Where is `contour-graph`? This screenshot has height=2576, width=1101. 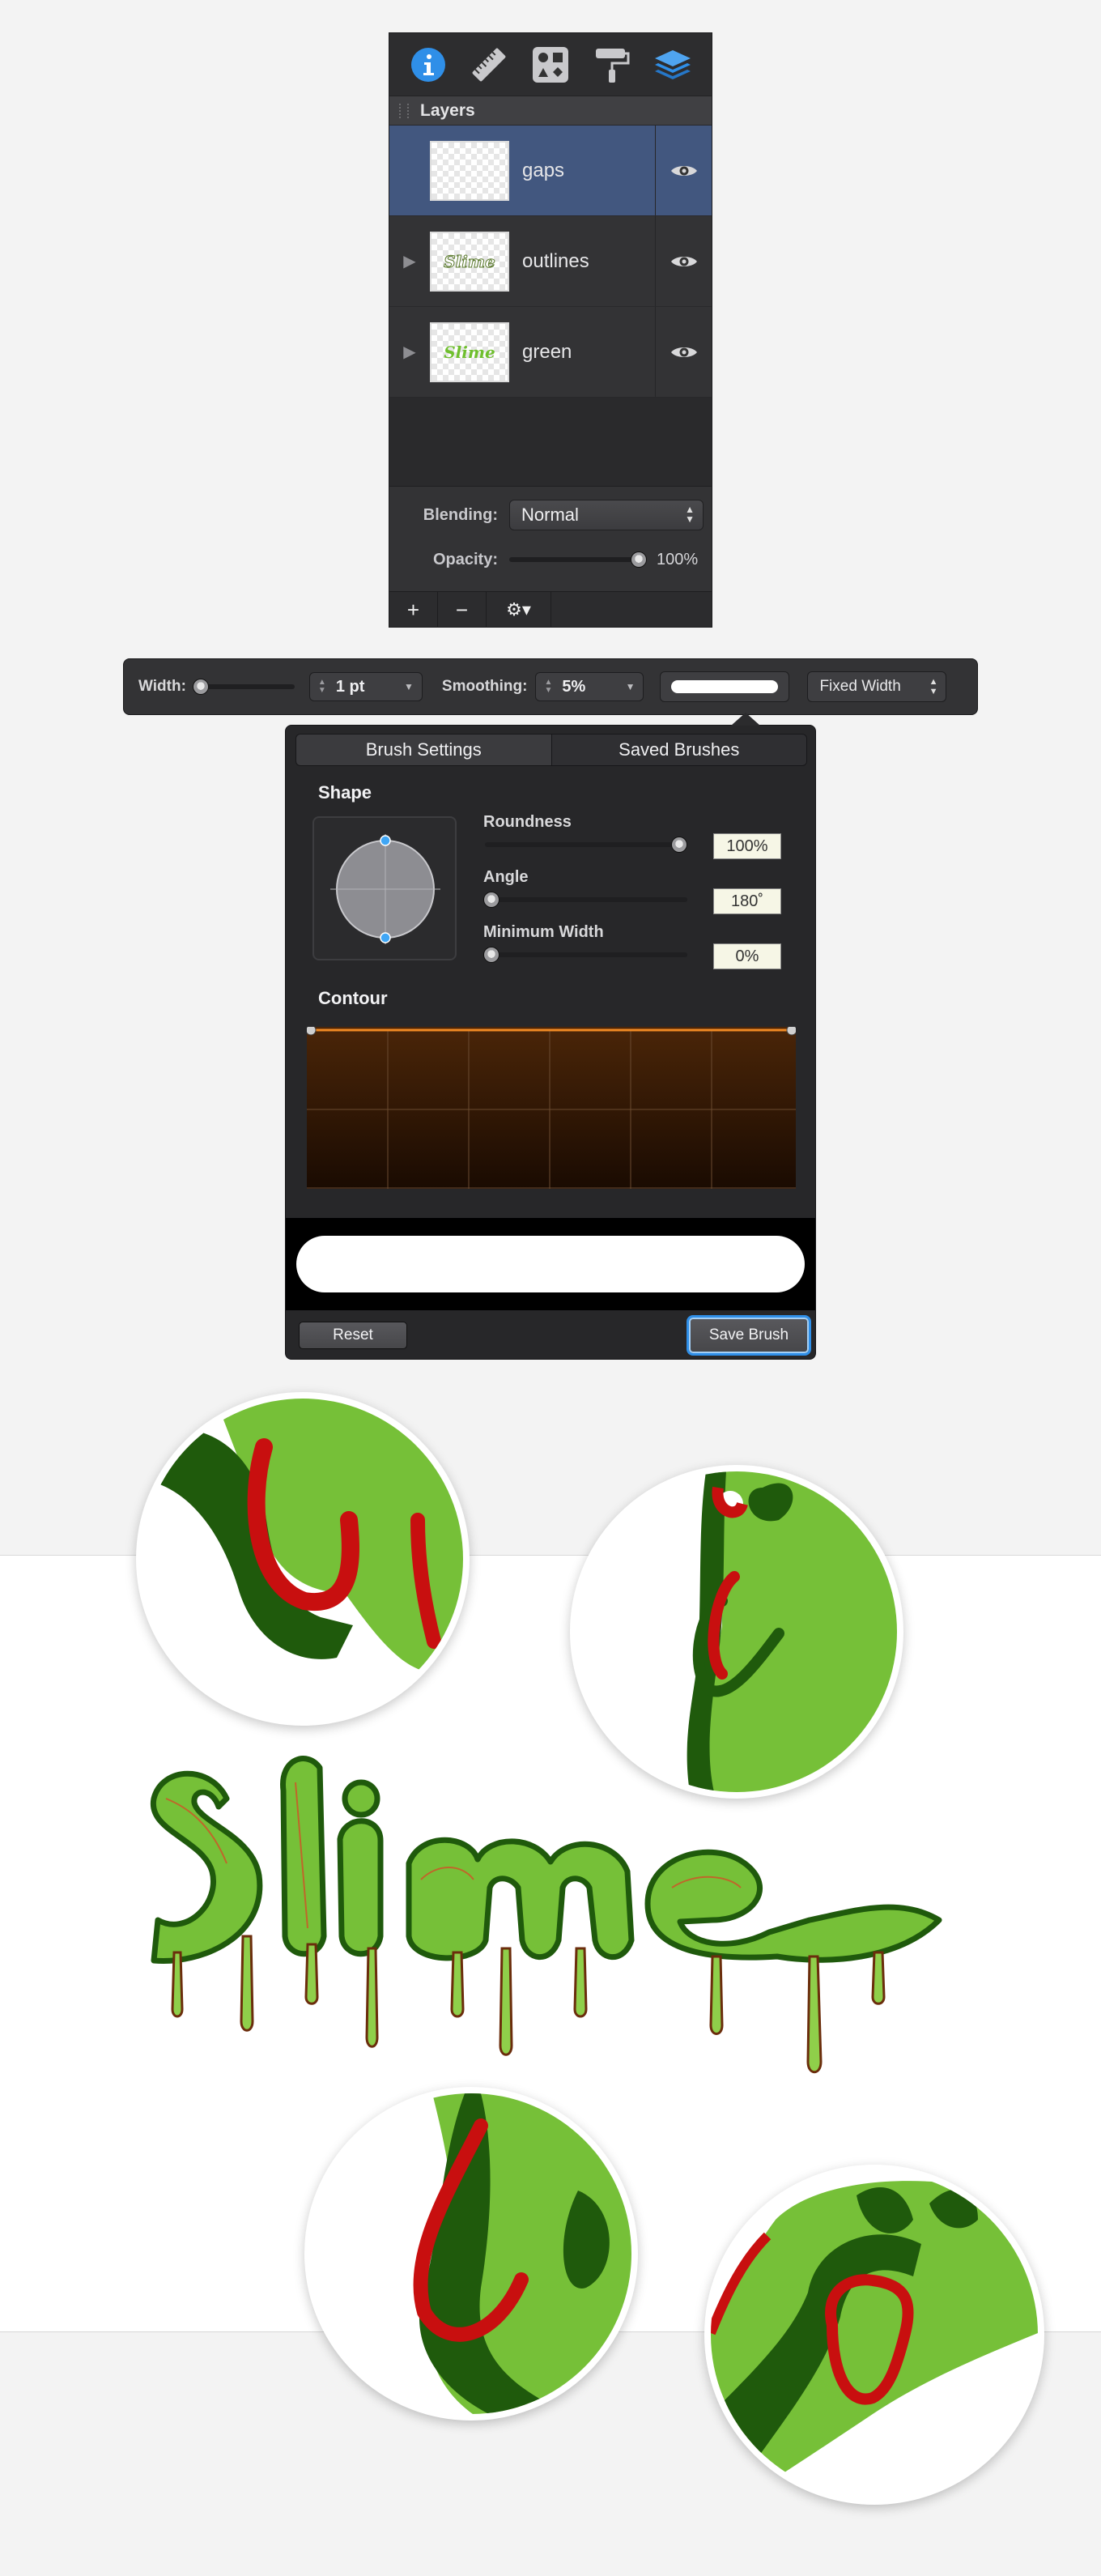
contour-graph is located at coordinates (551, 1106).